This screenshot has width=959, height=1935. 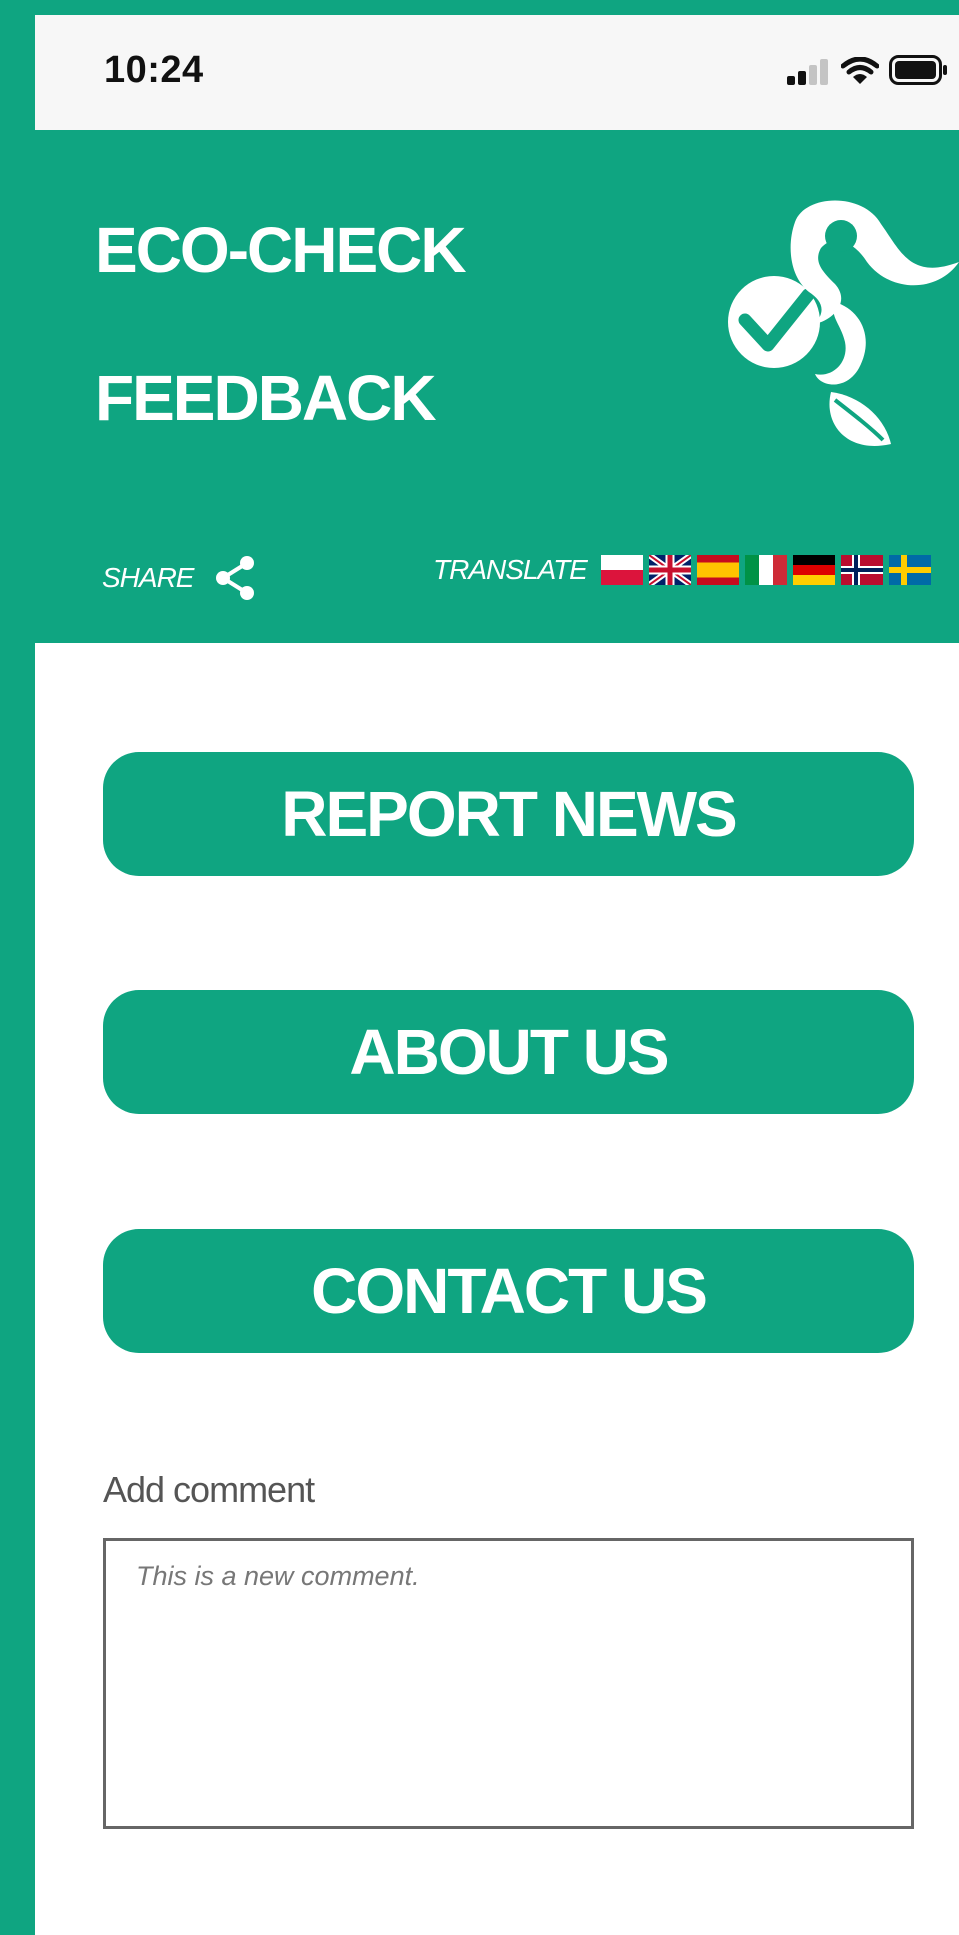 I want to click on flag-norway-icon, so click(x=861, y=570).